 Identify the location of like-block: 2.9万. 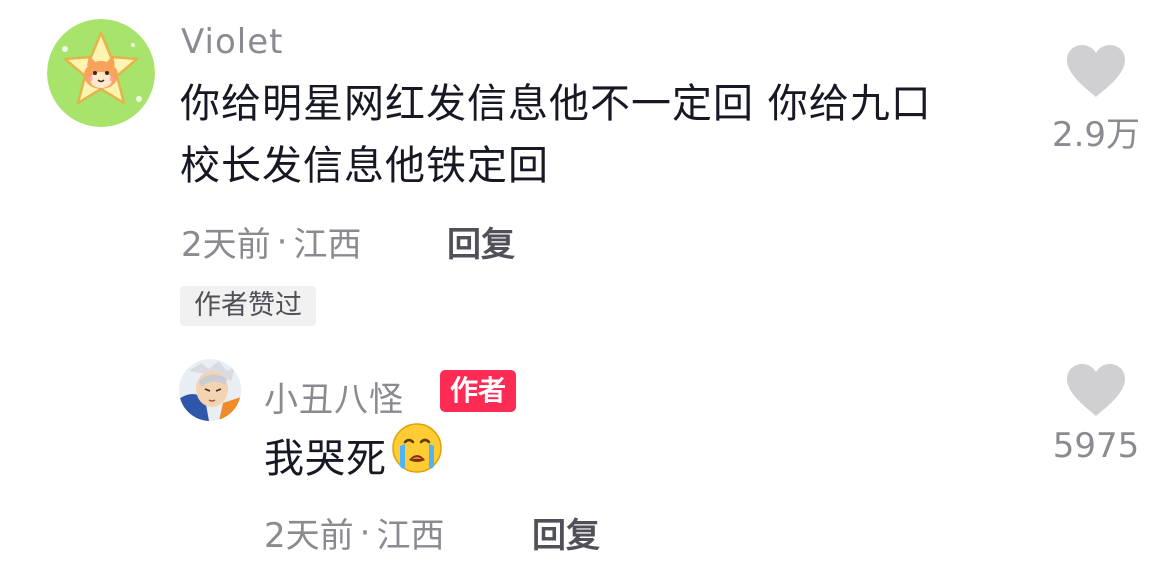
(1096, 99).